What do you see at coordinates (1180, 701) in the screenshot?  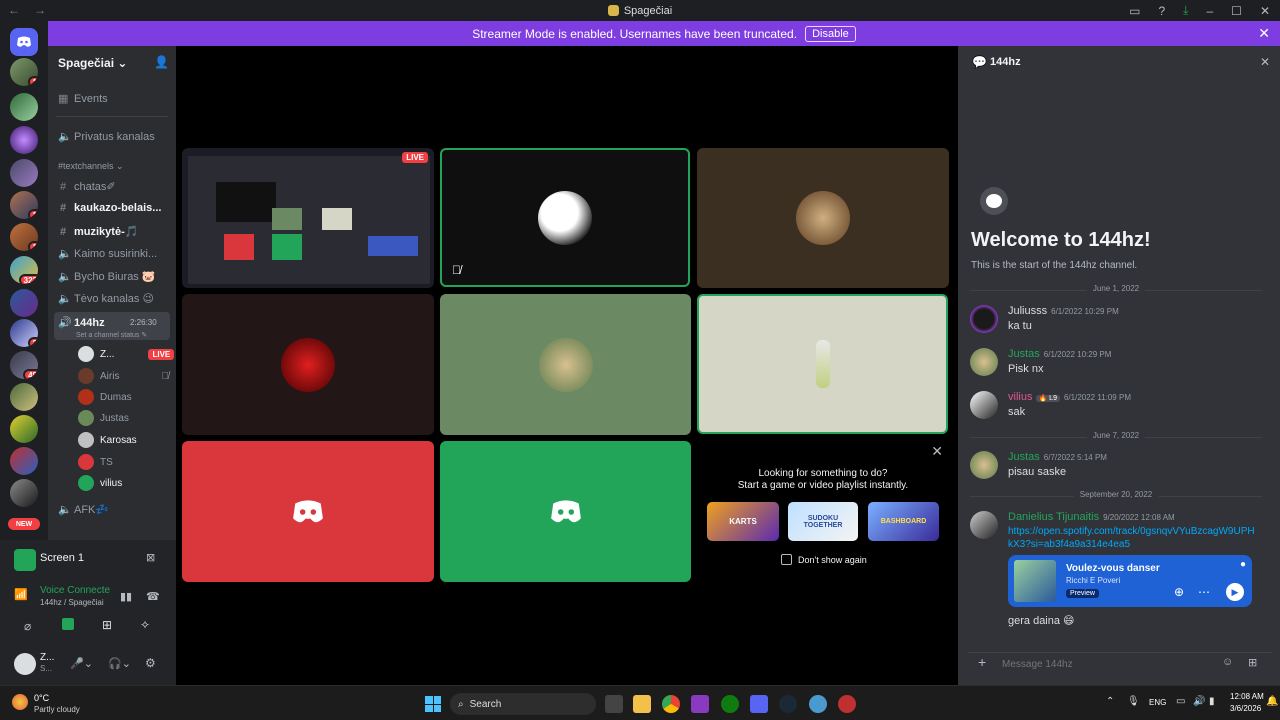 I see `network-icon: ▭` at bounding box center [1180, 701].